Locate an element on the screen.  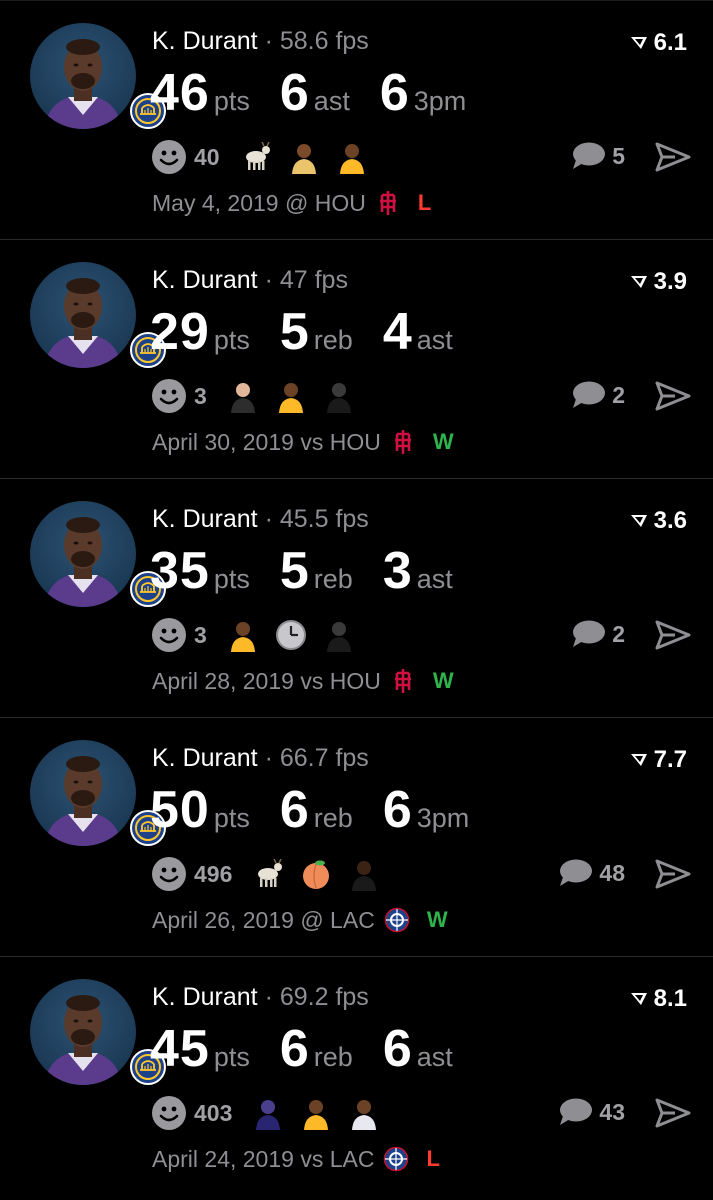
fps-score: 45.5 fps is located at coordinates (324, 519).